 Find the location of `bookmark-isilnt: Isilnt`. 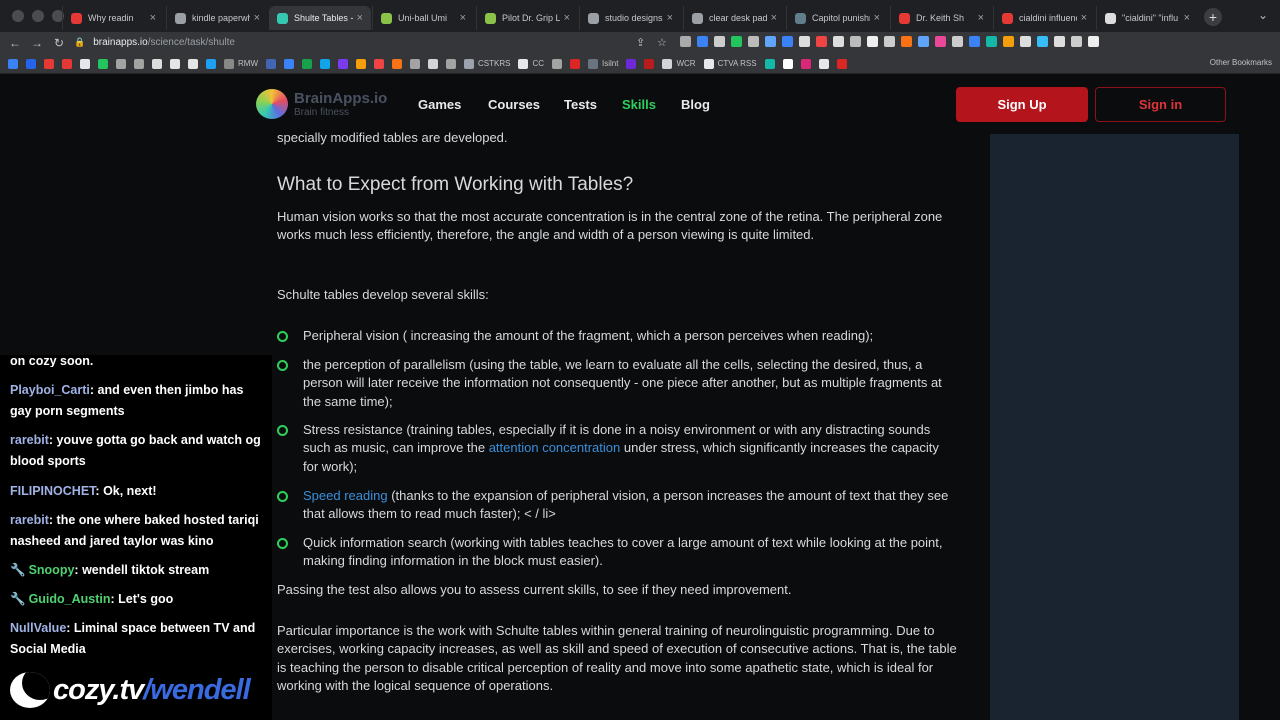

bookmark-isilnt: Isilnt is located at coordinates (603, 63).